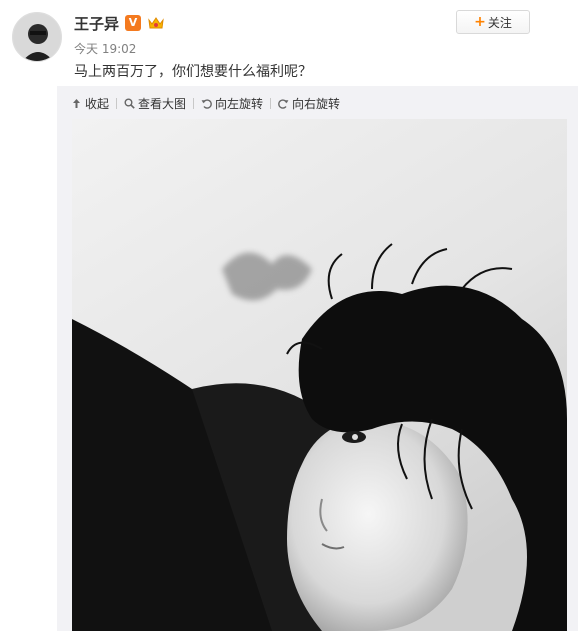  What do you see at coordinates (76, 103) in the screenshot?
I see `collapse-up-icon` at bounding box center [76, 103].